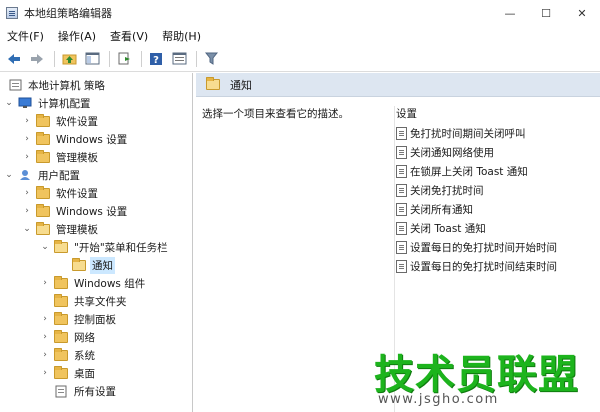 The image size is (600, 412). I want to click on menu-view: 查看(V), so click(129, 36).